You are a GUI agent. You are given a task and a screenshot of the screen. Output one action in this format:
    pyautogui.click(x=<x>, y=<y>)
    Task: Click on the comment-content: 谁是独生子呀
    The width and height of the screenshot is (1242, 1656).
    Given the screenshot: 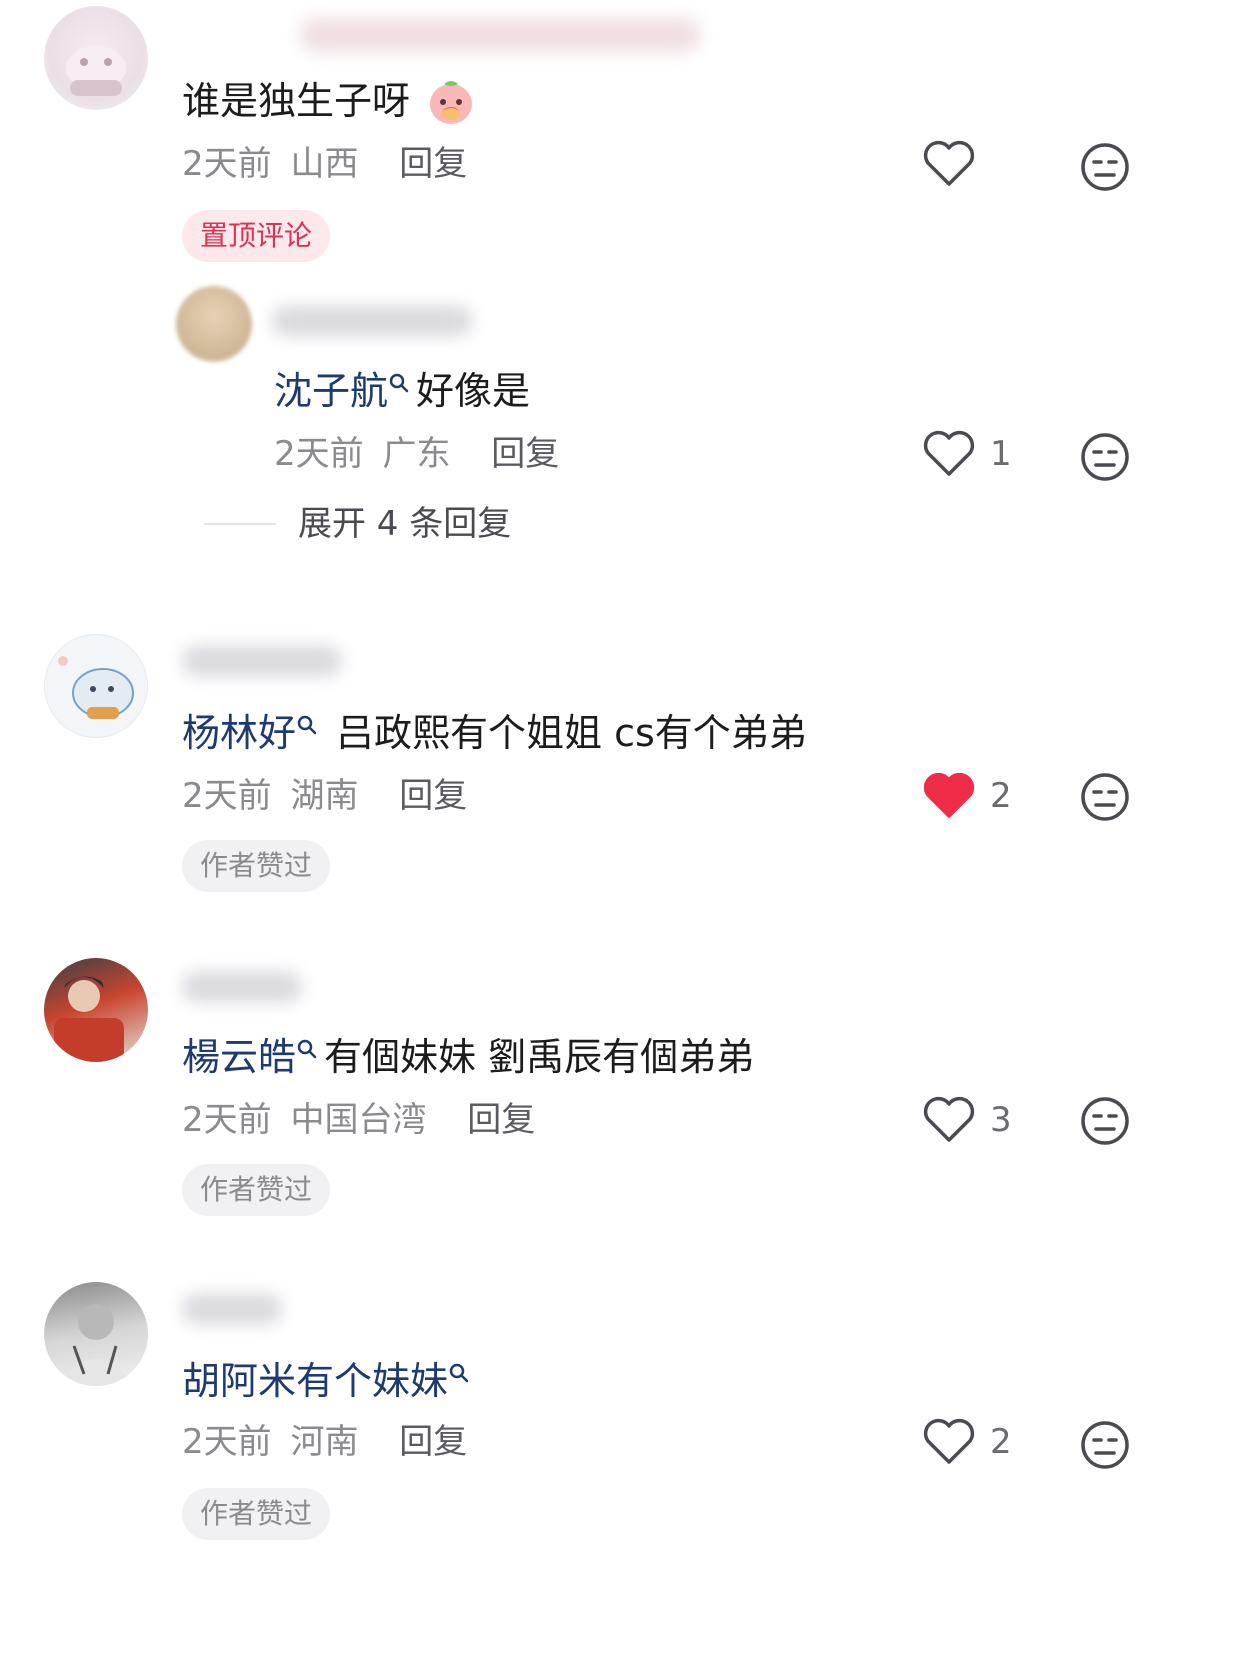 What is the action you would take?
    pyautogui.click(x=329, y=107)
    